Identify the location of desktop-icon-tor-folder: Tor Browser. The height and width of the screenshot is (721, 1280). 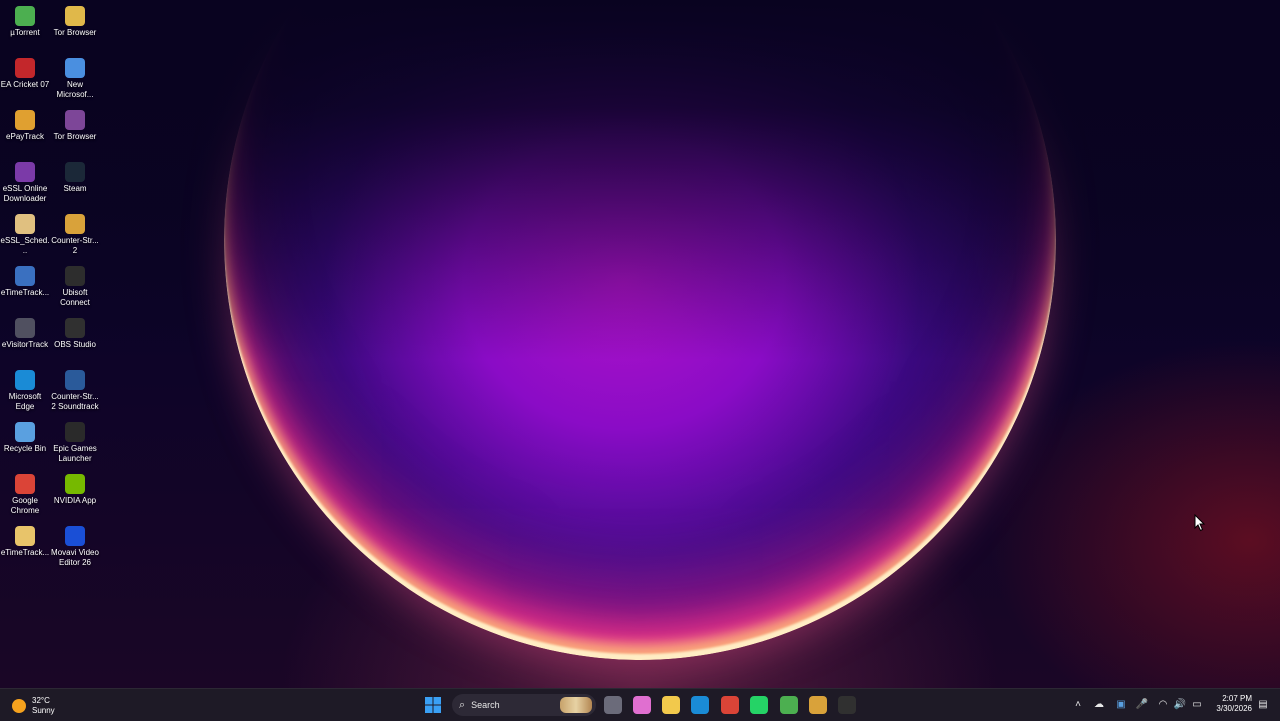
(75, 20).